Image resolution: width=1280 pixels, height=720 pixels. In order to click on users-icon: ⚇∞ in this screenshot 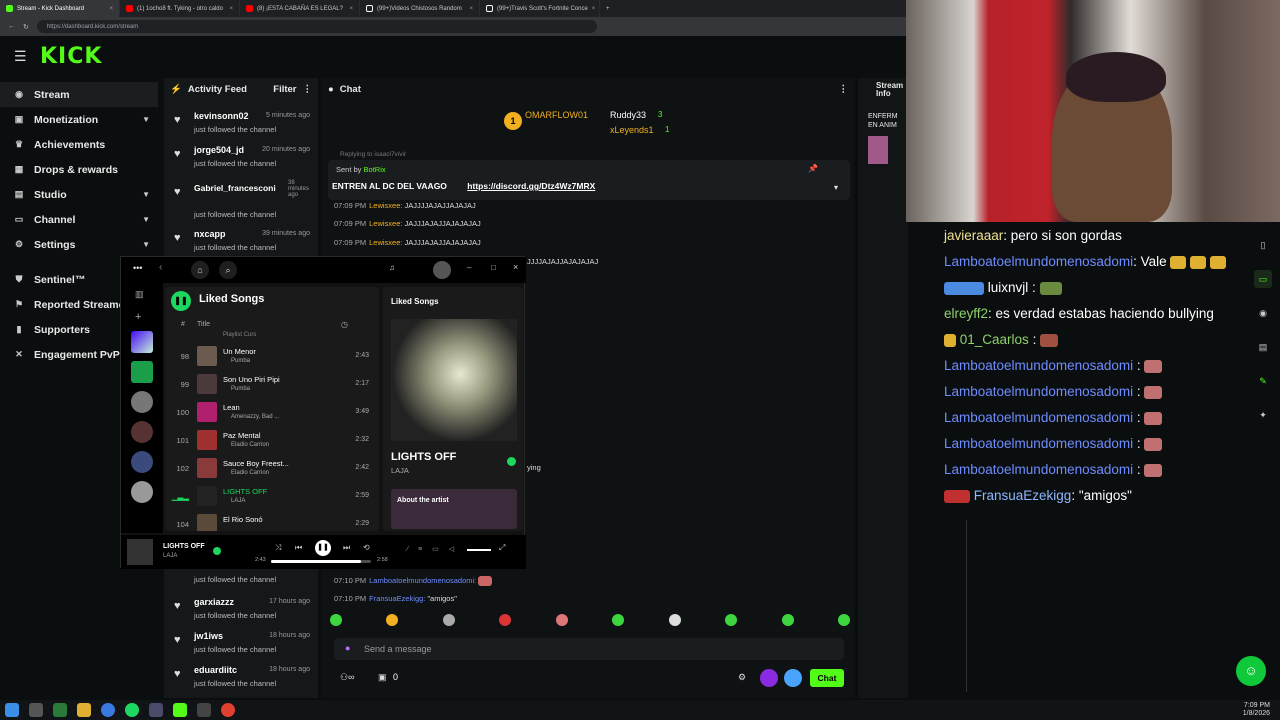, I will do `click(347, 677)`.